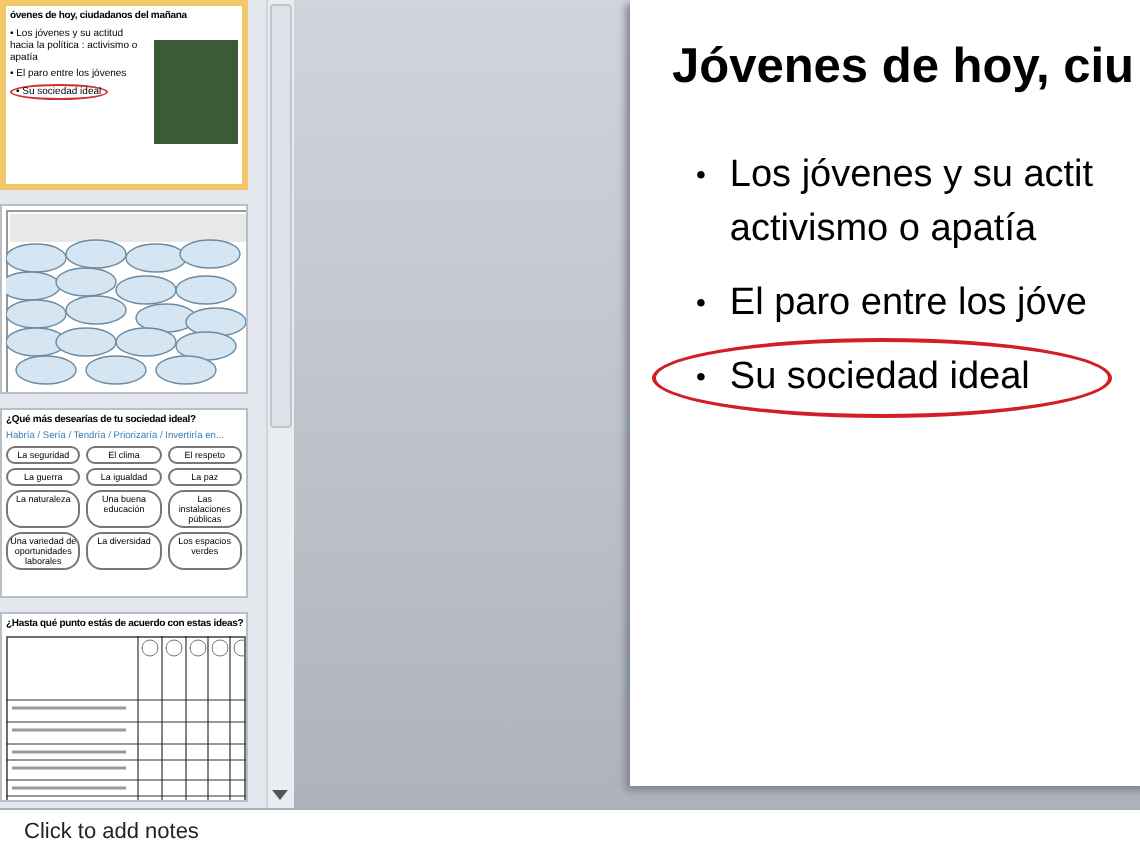  I want to click on notes-field: Click to add notes, so click(134, 832).